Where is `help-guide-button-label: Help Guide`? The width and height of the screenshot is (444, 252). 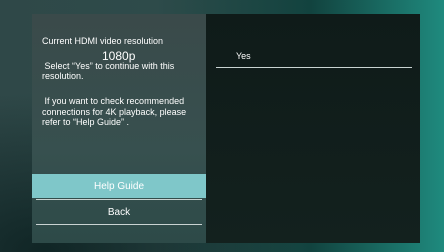 help-guide-button-label: Help Guide is located at coordinates (119, 186).